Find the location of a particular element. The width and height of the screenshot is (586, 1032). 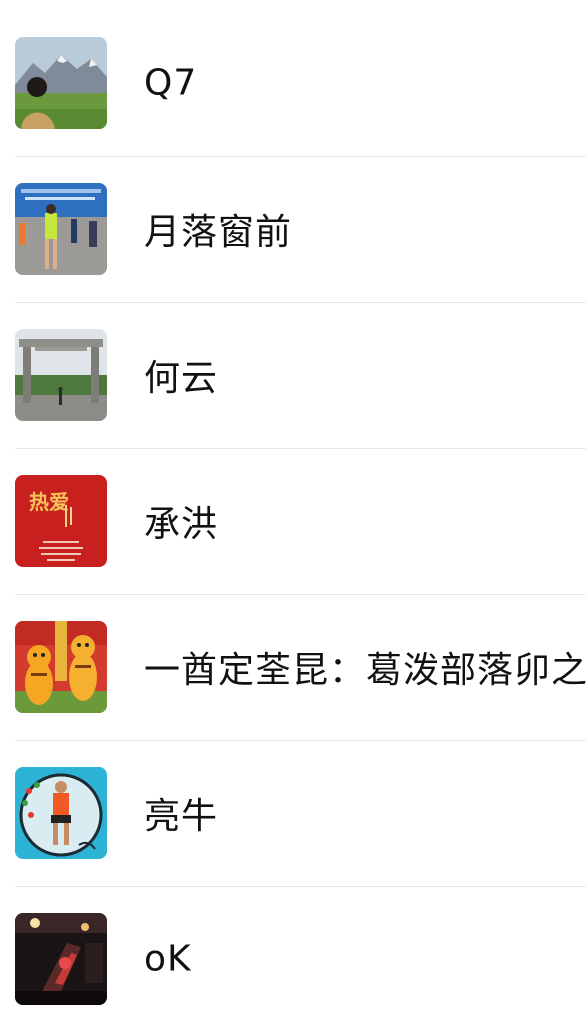

avatar-night-scene-image is located at coordinates (61, 959).